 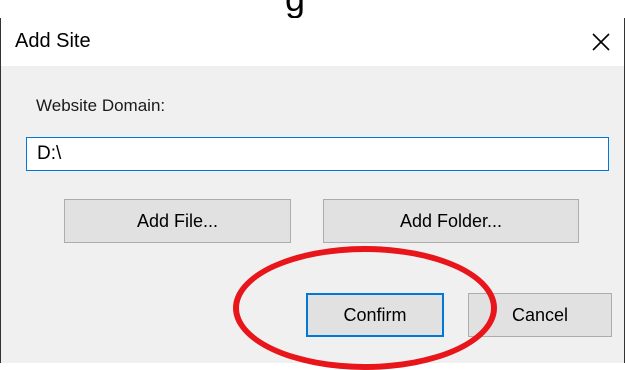 What do you see at coordinates (53, 41) in the screenshot?
I see `dialog-title: Add Site` at bounding box center [53, 41].